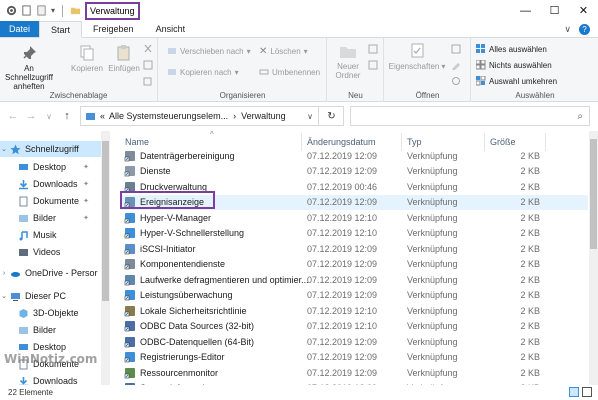  I want to click on maximize-button: ☐, so click(554, 10).